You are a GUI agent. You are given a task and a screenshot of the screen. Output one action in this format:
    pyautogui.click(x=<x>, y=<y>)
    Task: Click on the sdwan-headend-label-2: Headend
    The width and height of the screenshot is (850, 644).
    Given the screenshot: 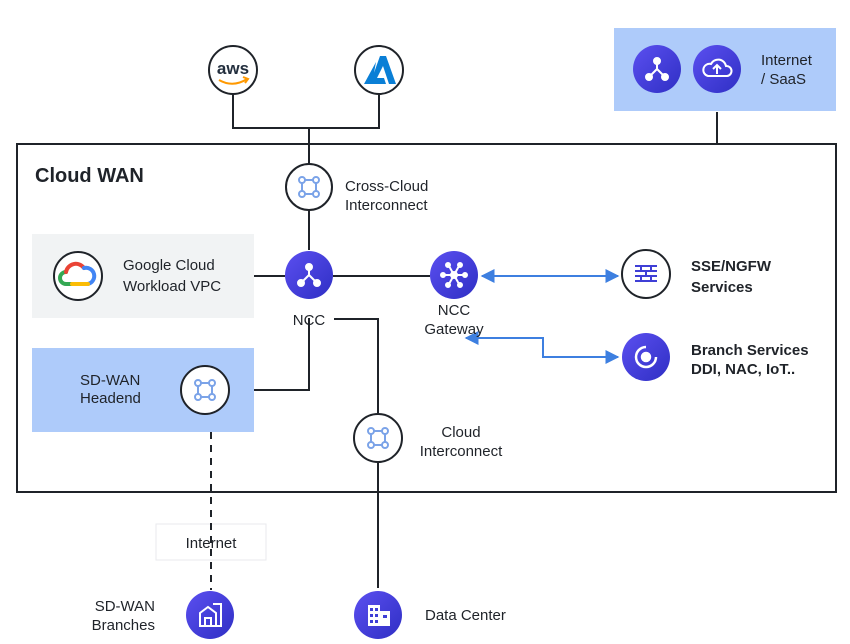 What is the action you would take?
    pyautogui.click(x=110, y=398)
    